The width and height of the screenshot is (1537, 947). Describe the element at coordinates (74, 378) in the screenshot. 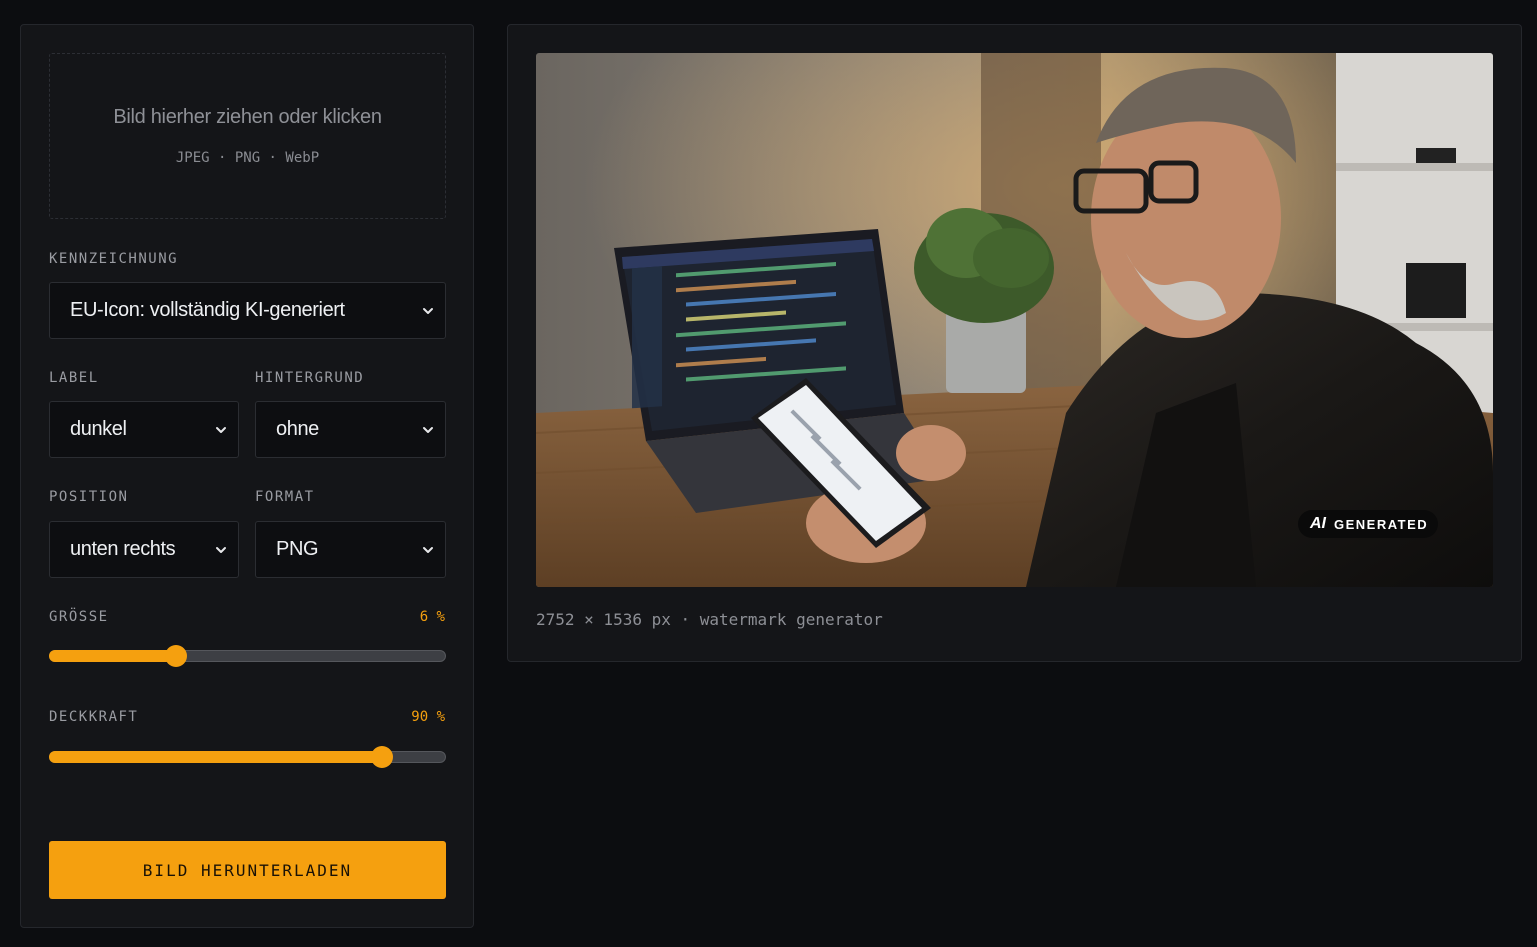

I see `label-style-label: LABEL` at that location.